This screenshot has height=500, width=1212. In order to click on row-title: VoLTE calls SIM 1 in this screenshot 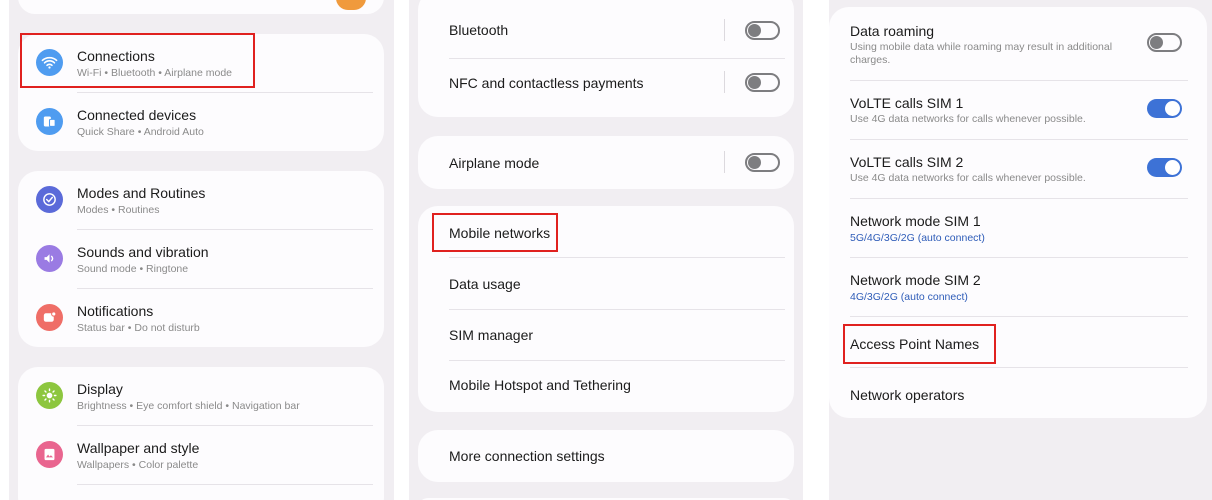, I will do `click(907, 103)`.